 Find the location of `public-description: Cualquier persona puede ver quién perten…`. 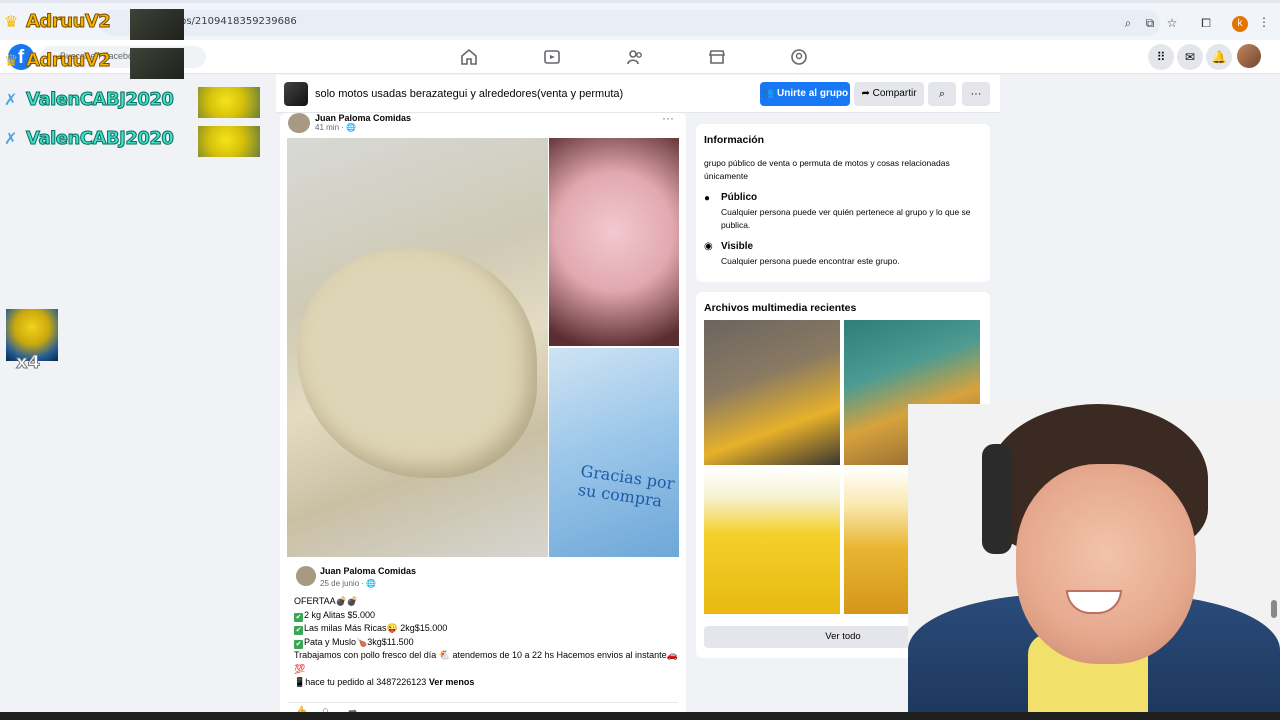

public-description: Cualquier persona puede ver quién perten… is located at coordinates (846, 218).